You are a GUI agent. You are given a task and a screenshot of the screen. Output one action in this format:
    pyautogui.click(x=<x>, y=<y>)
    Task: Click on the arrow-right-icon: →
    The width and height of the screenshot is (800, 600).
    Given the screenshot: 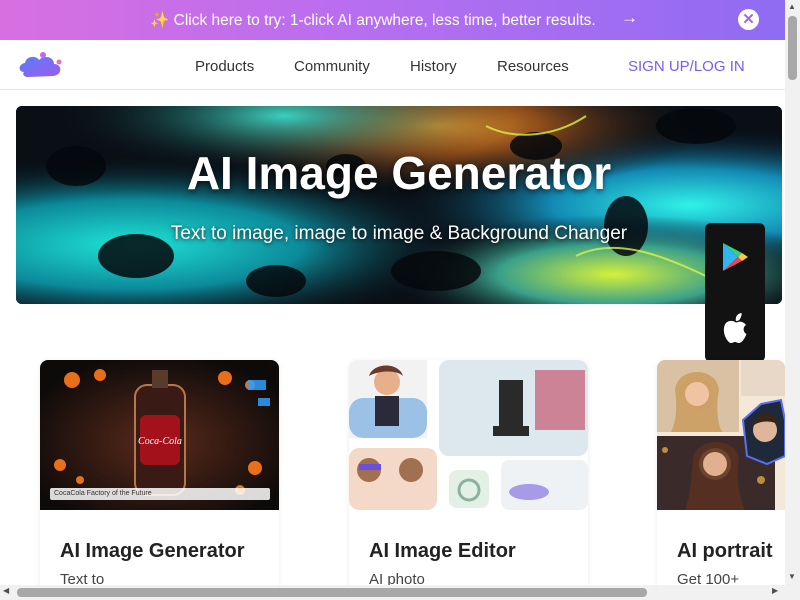 What is the action you would take?
    pyautogui.click(x=629, y=18)
    